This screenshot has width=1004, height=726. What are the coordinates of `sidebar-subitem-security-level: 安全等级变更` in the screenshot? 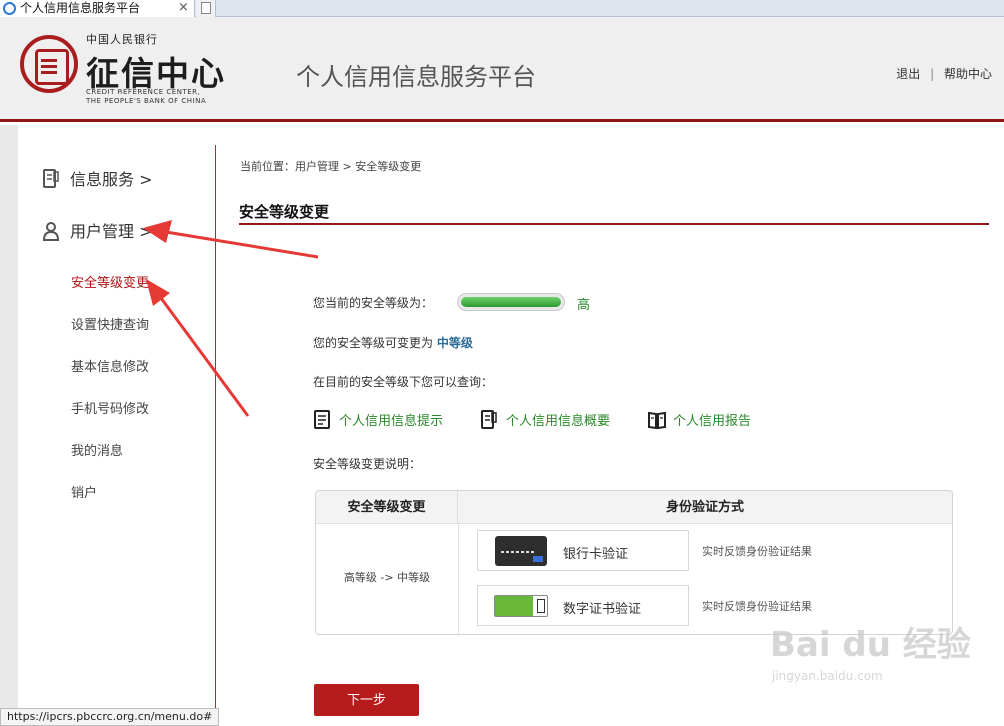 It's located at (110, 281).